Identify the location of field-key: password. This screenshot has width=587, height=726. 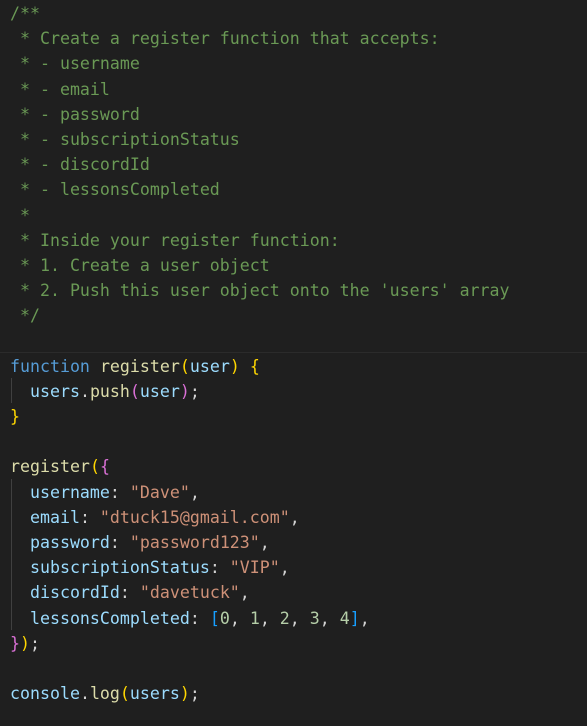
(69, 542).